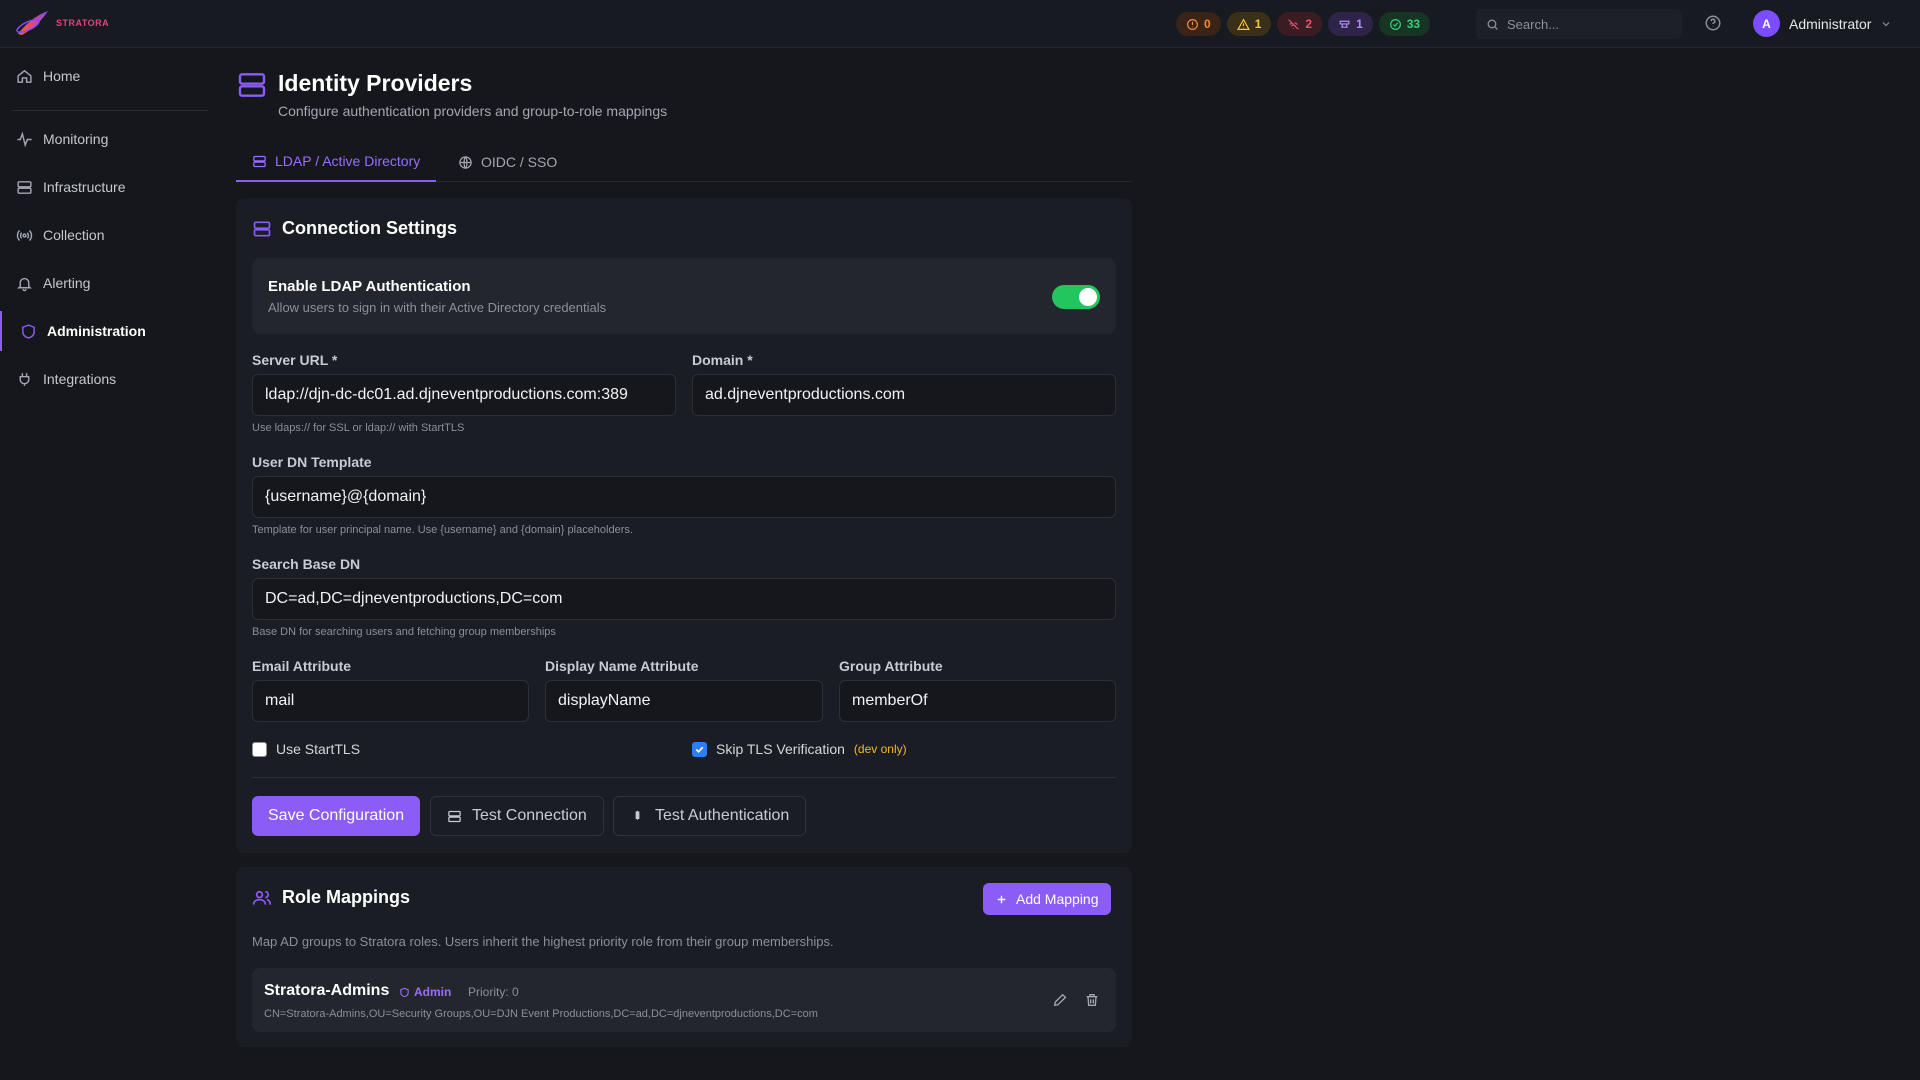 This screenshot has width=1920, height=1080. Describe the element at coordinates (529, 815) in the screenshot. I see `button-label: Test Connection` at that location.